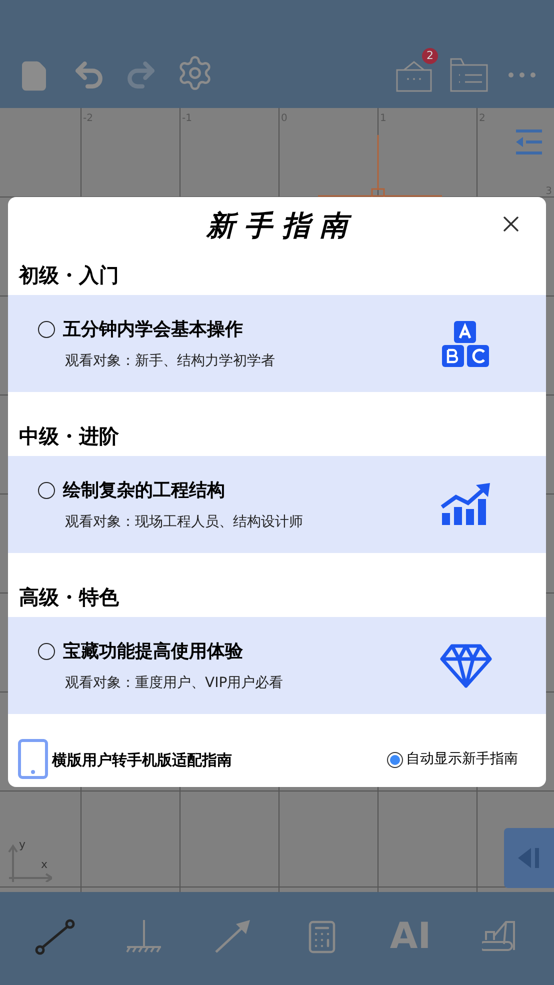  Describe the element at coordinates (143, 937) in the screenshot. I see `fixed-support-icon` at that location.